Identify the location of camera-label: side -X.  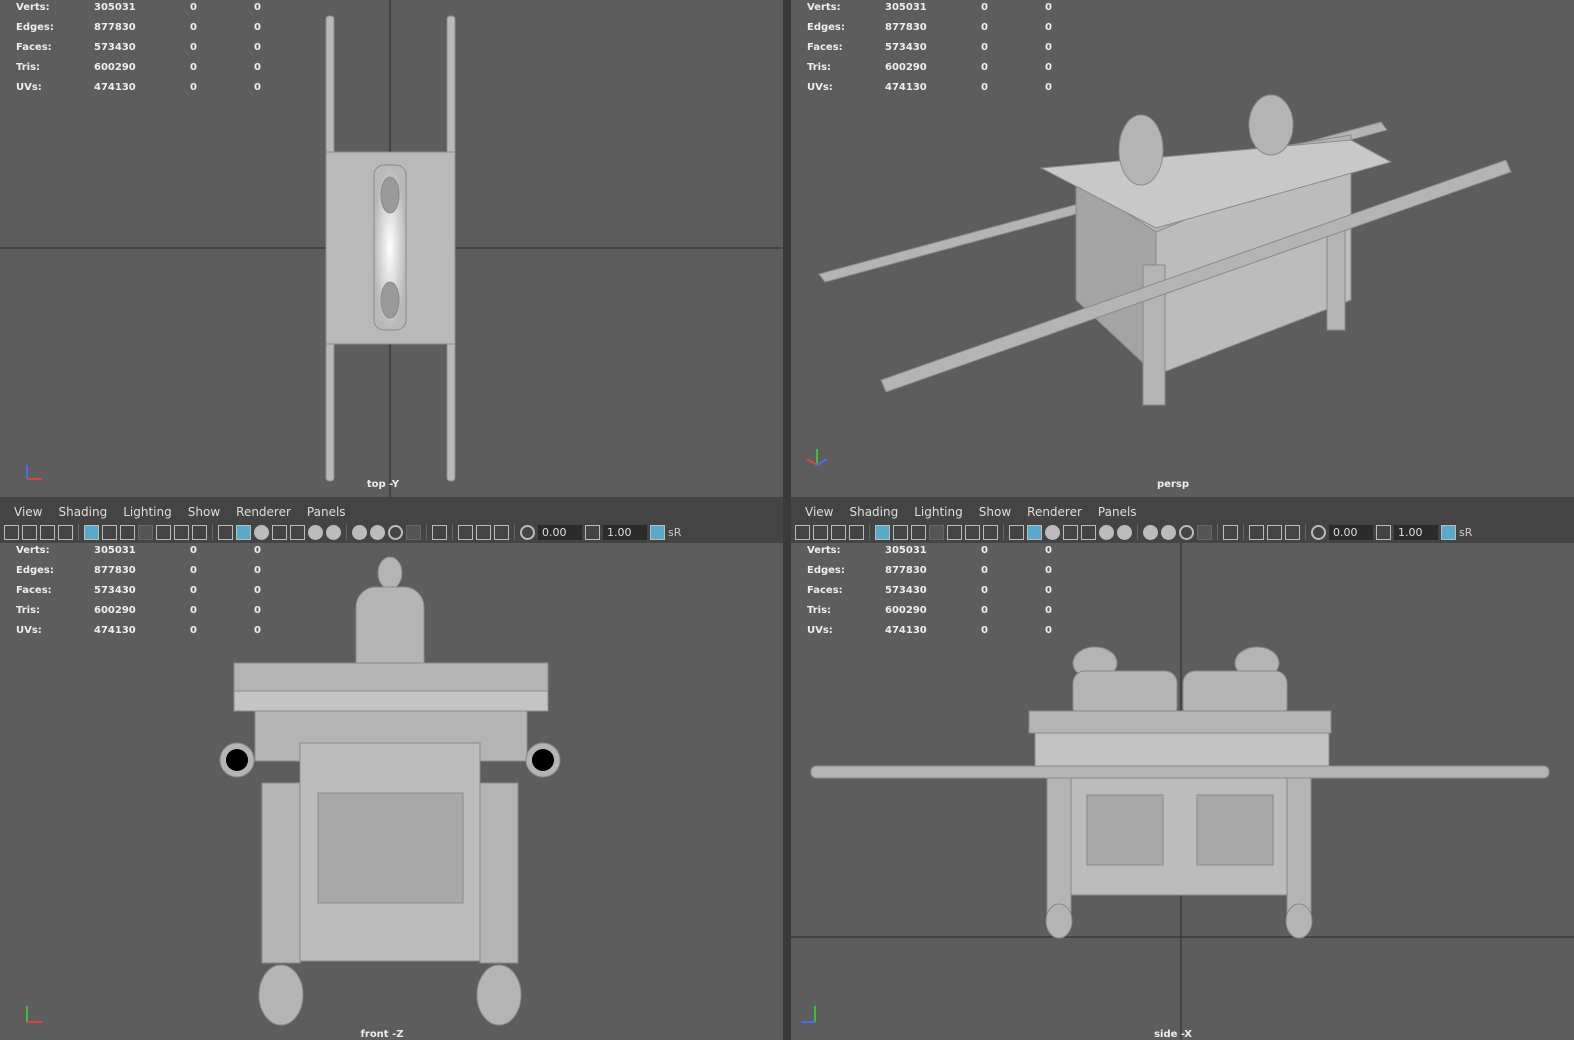
(1173, 1034).